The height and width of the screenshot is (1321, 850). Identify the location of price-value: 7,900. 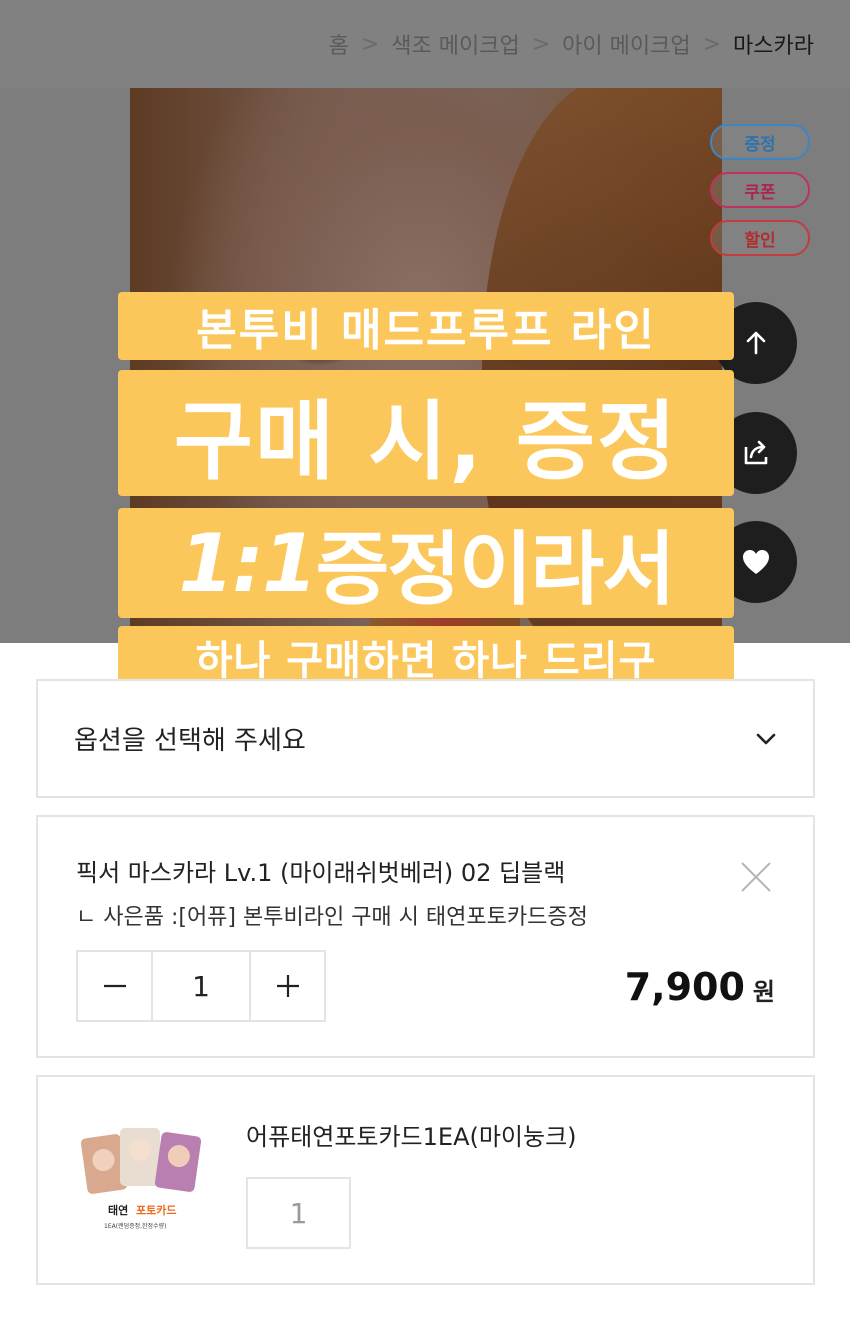
(684, 987).